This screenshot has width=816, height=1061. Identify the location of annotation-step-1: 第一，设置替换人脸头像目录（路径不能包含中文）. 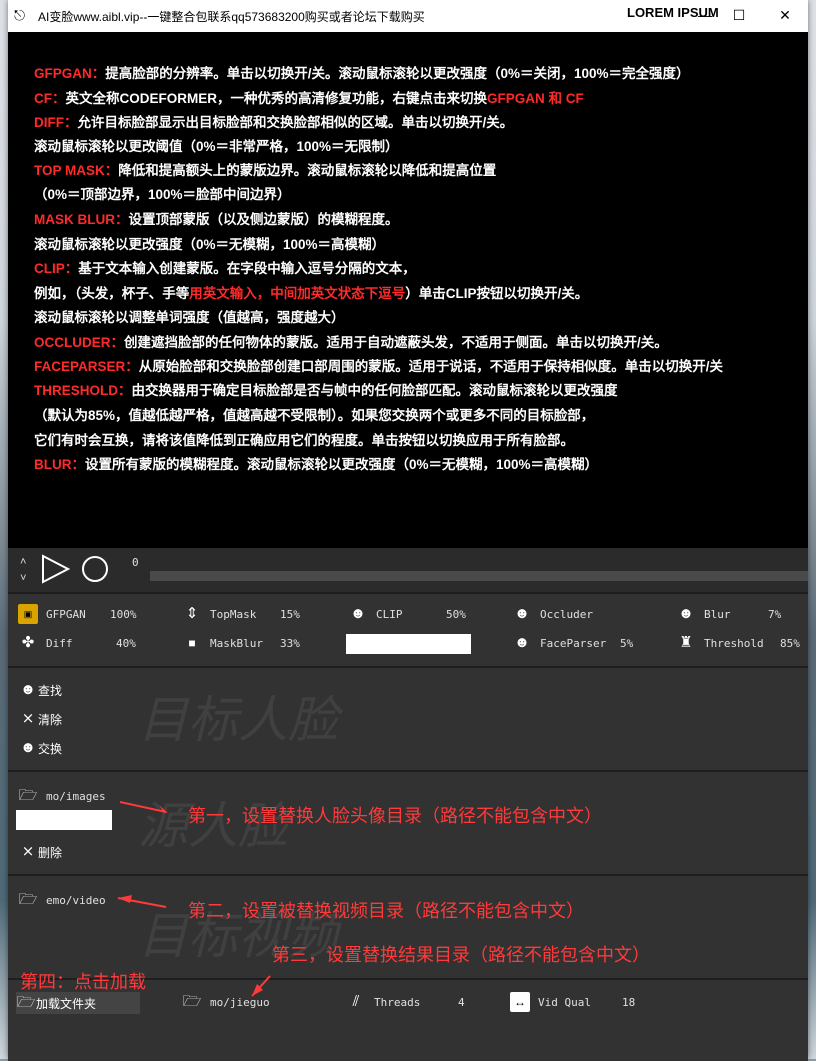
(395, 816).